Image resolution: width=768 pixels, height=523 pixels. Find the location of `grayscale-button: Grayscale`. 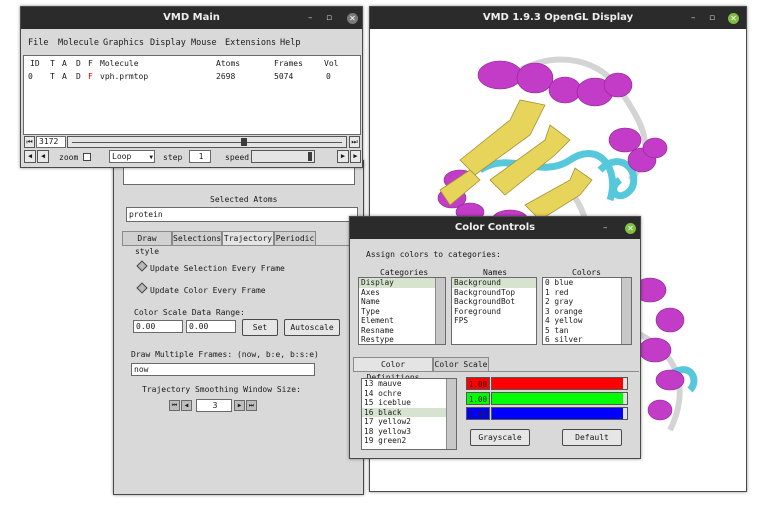

grayscale-button: Grayscale is located at coordinates (500, 437).